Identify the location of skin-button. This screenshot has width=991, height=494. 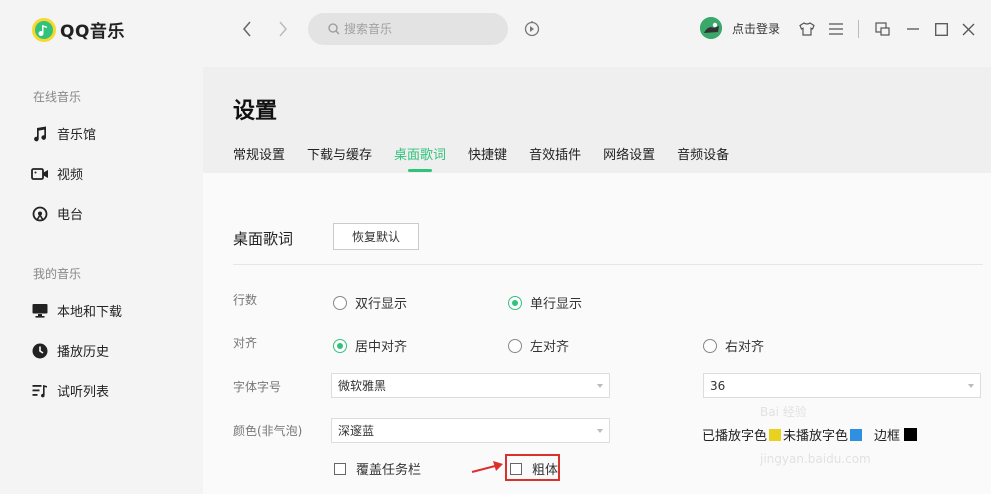
(807, 29).